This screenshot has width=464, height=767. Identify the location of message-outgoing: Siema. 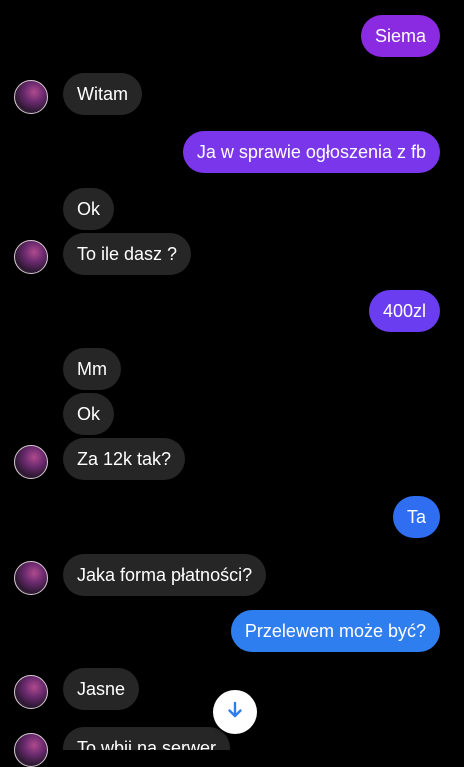
(400, 36).